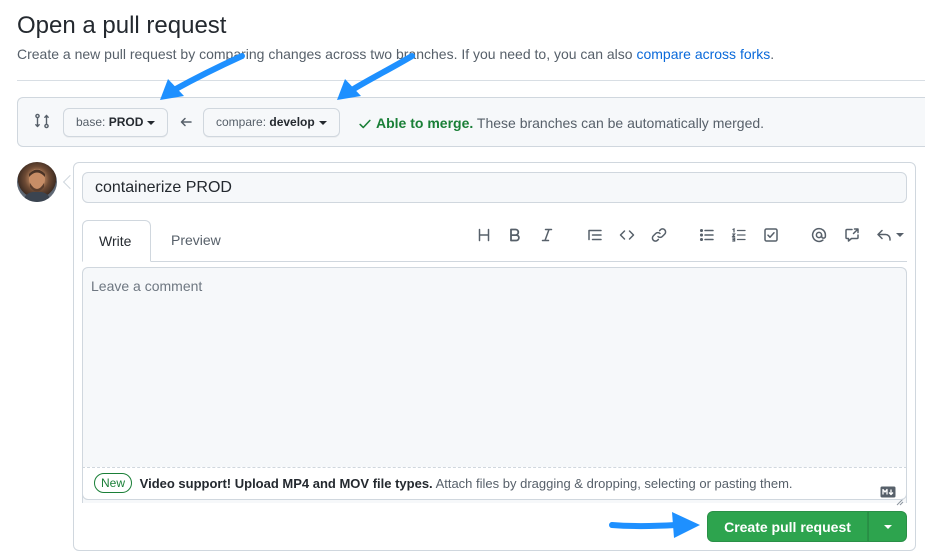  I want to click on header-divider, so click(471, 80).